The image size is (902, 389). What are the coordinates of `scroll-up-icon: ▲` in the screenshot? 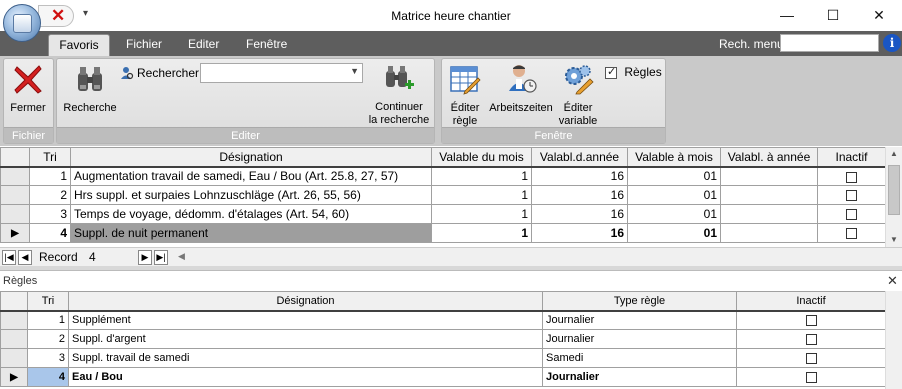 It's located at (894, 153).